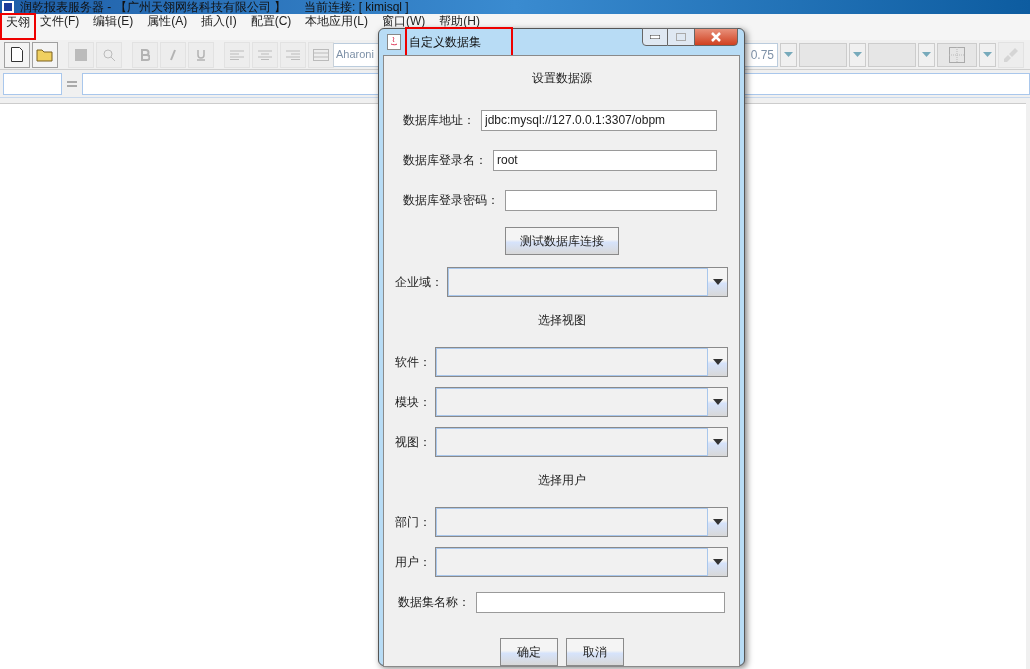 This screenshot has width=1030, height=669. What do you see at coordinates (413, 522) in the screenshot?
I see `field-label: 部门：` at bounding box center [413, 522].